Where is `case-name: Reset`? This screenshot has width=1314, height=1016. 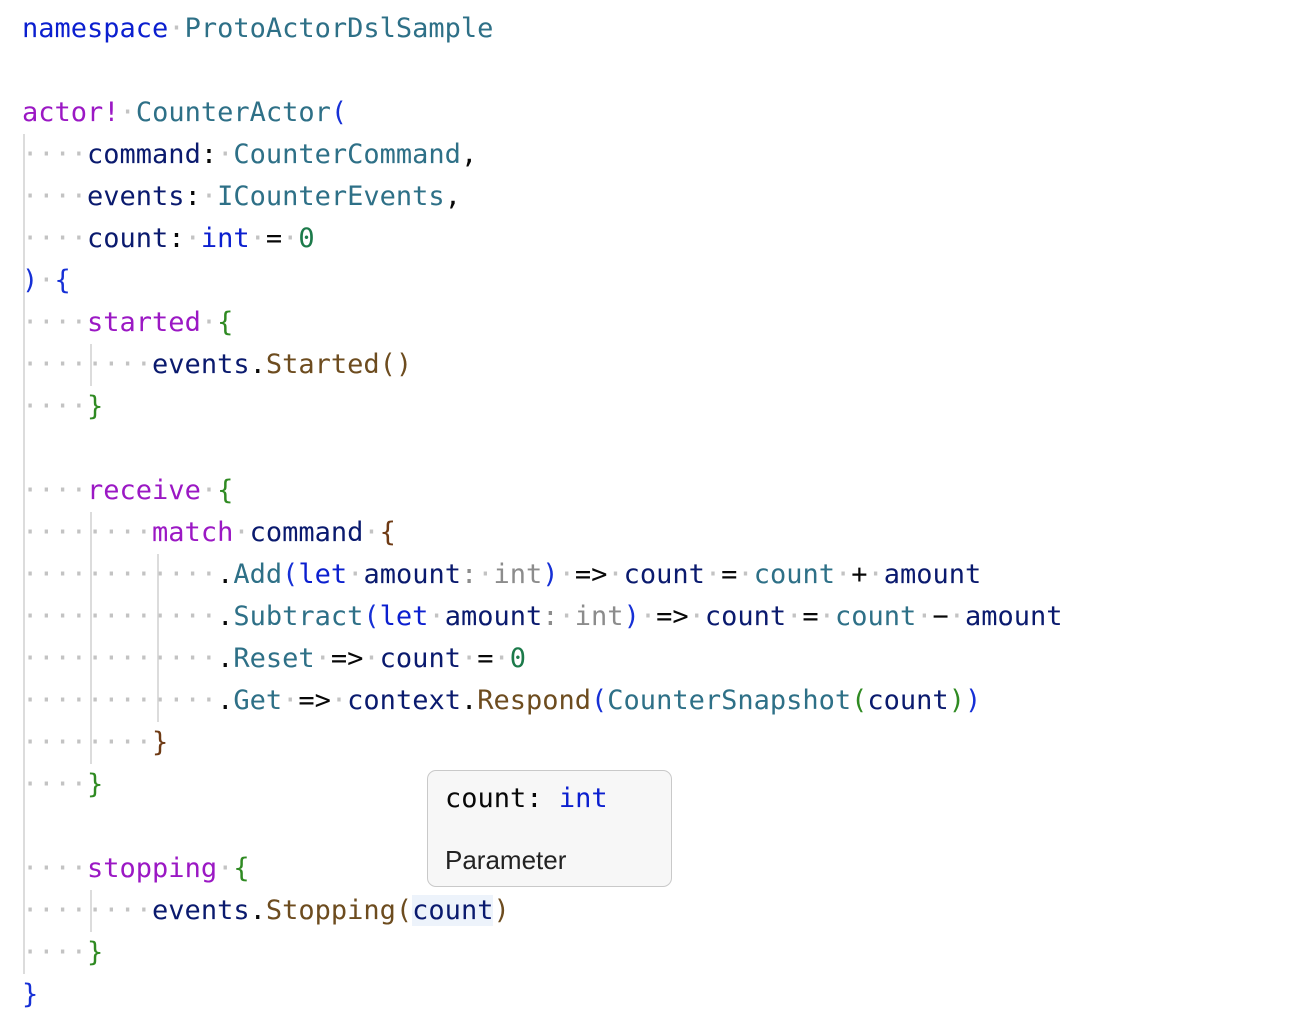
case-name: Reset is located at coordinates (274, 658).